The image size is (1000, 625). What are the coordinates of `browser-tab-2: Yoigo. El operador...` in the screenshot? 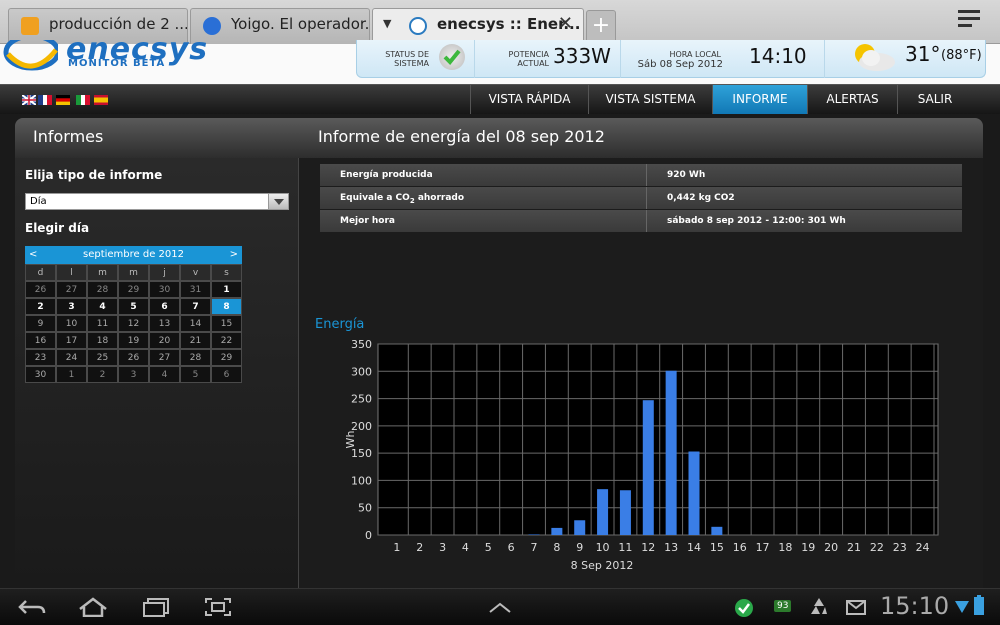 It's located at (280, 26).